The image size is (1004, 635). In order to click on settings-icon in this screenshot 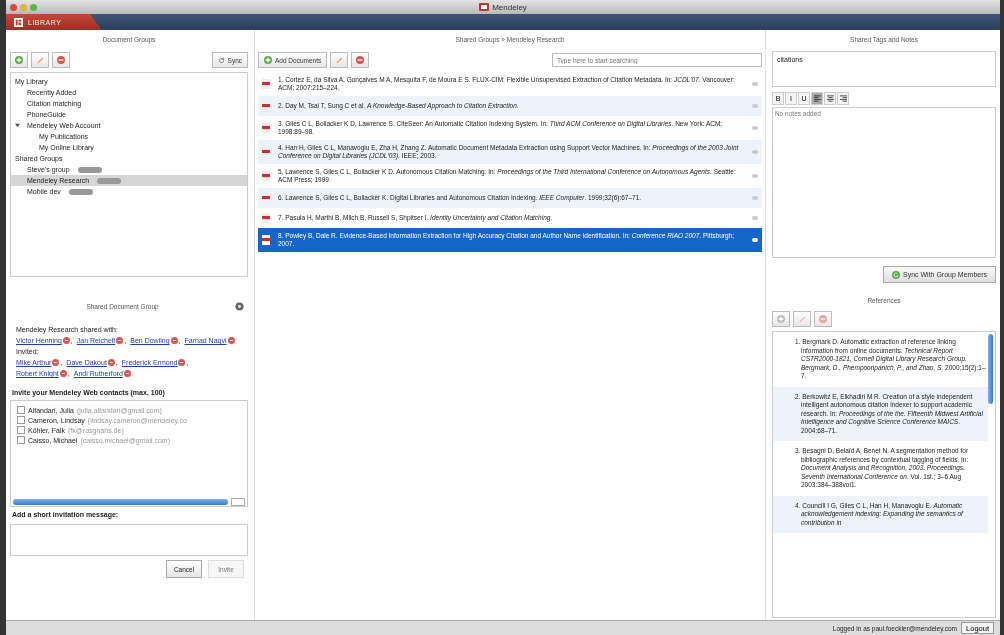, I will do `click(239, 306)`.